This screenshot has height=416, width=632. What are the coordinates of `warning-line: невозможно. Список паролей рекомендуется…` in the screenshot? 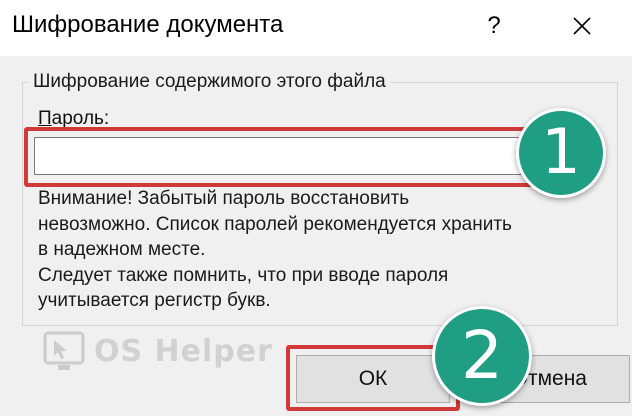 It's located at (275, 224).